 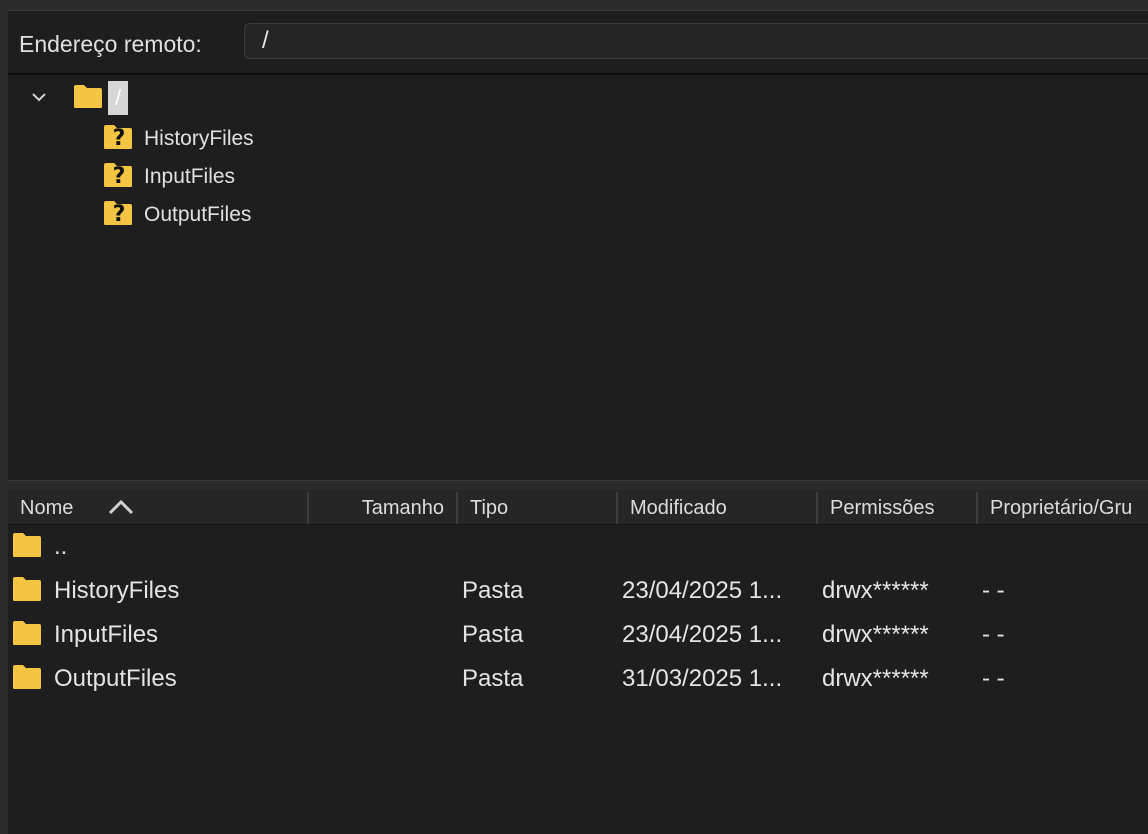 What do you see at coordinates (121, 507) in the screenshot?
I see `sort-ascending-icon` at bounding box center [121, 507].